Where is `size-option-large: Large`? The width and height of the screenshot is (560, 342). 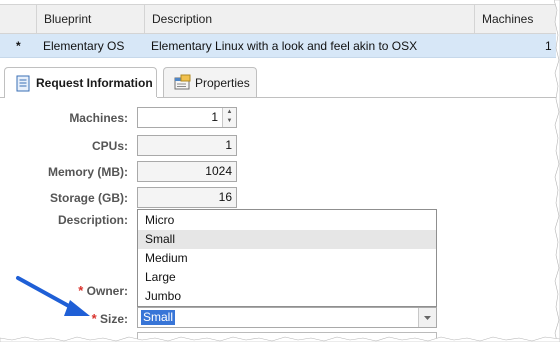
size-option-large: Large is located at coordinates (287, 277).